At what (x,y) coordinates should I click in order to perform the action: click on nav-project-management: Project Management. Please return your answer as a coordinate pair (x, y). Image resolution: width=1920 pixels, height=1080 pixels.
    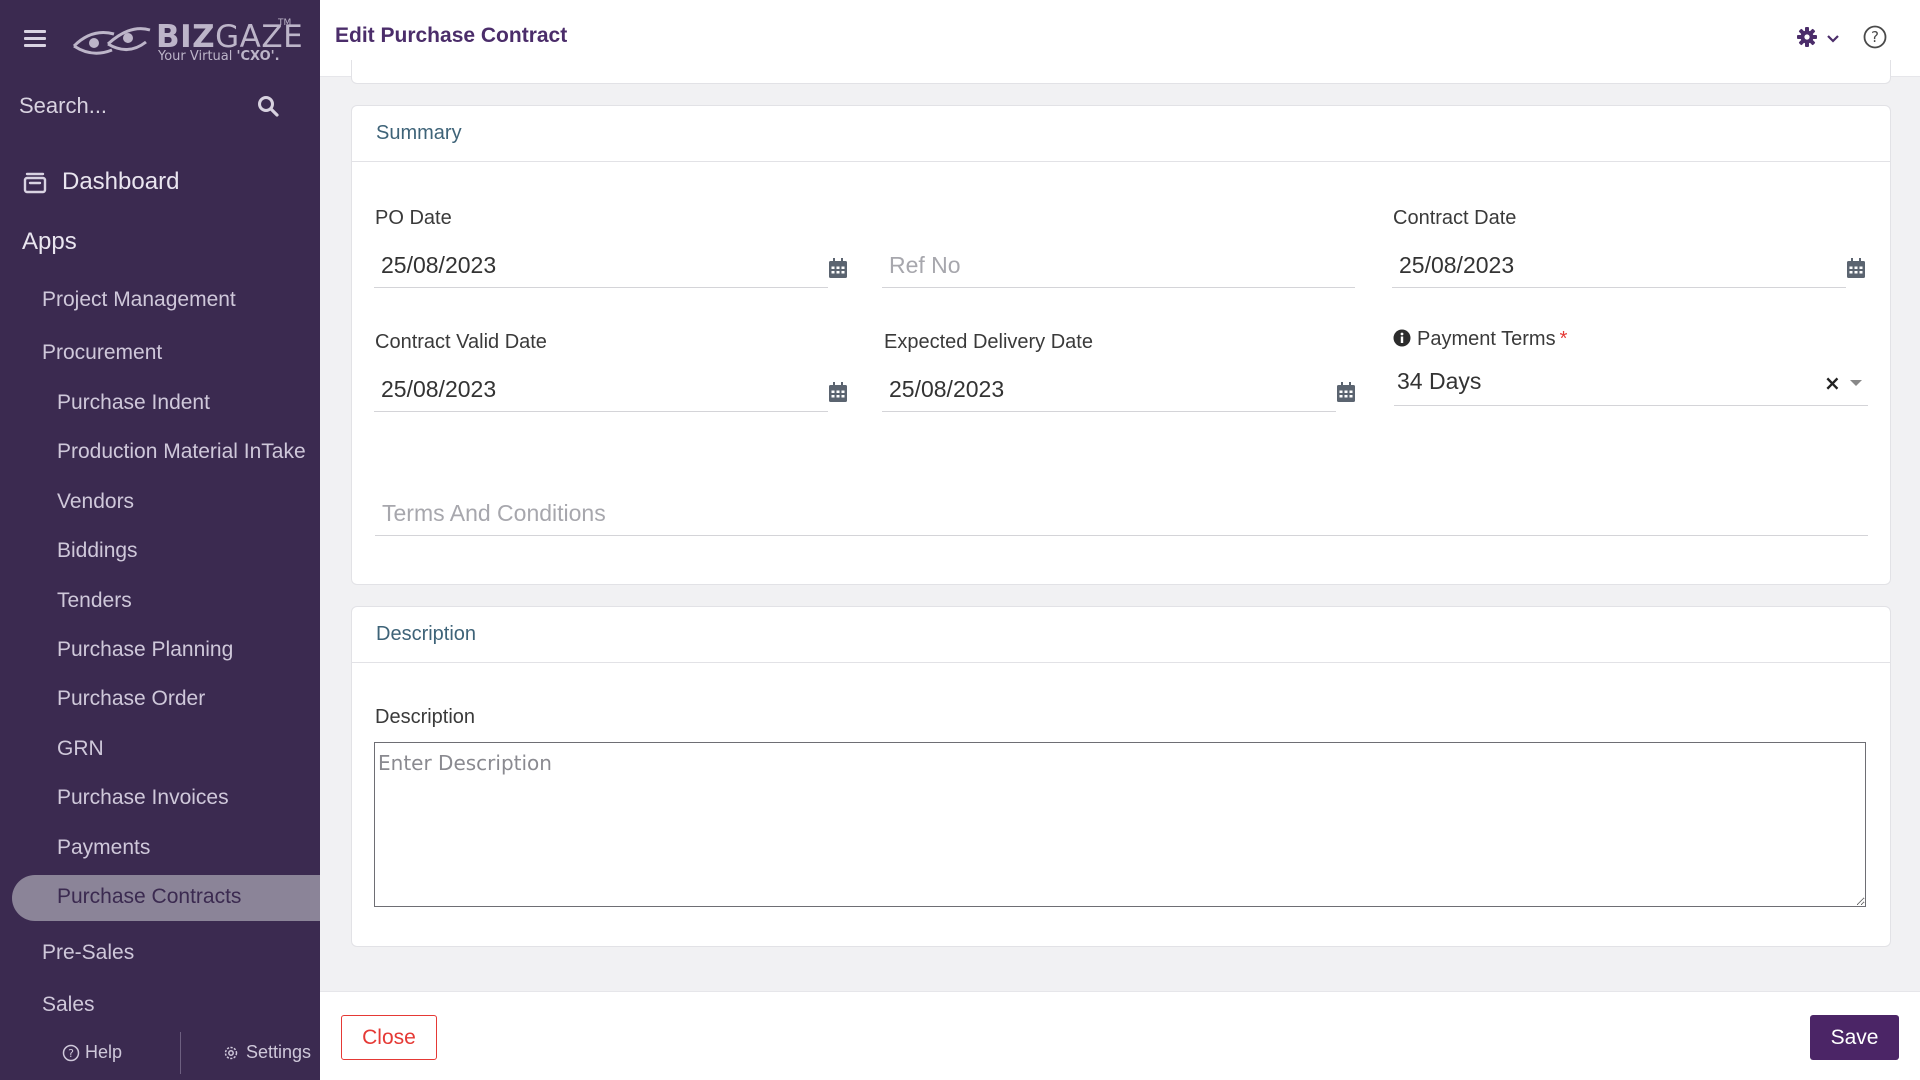
    Looking at the image, I should click on (139, 300).